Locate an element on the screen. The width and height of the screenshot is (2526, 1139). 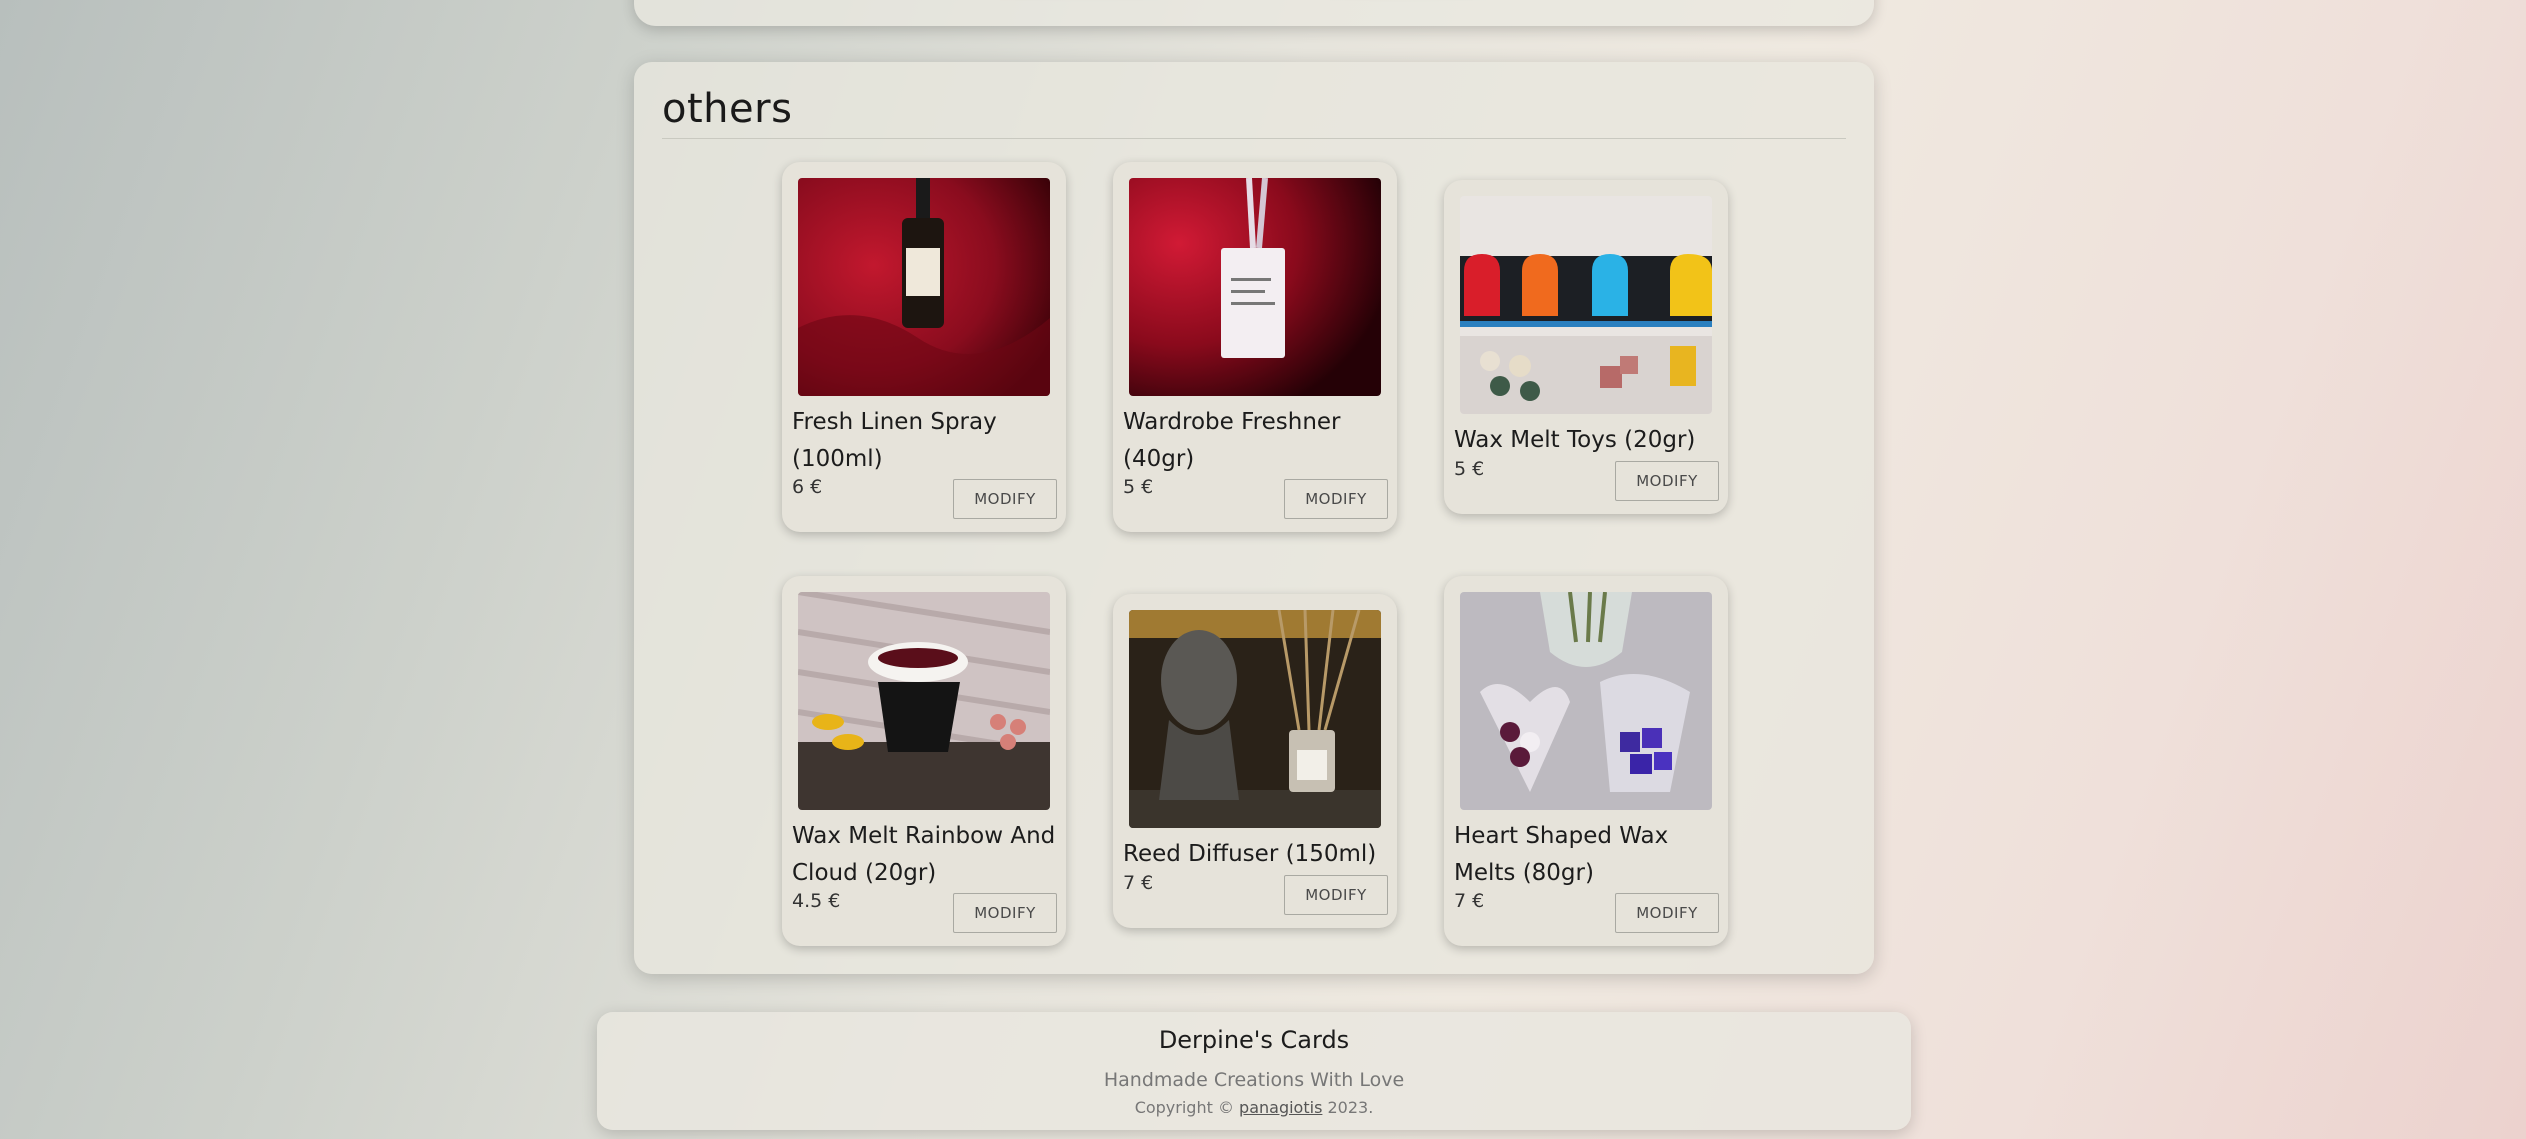
product-card: Heart Shaped Wax Melts (80gr) 7 € MODIFY is located at coordinates (1586, 761).